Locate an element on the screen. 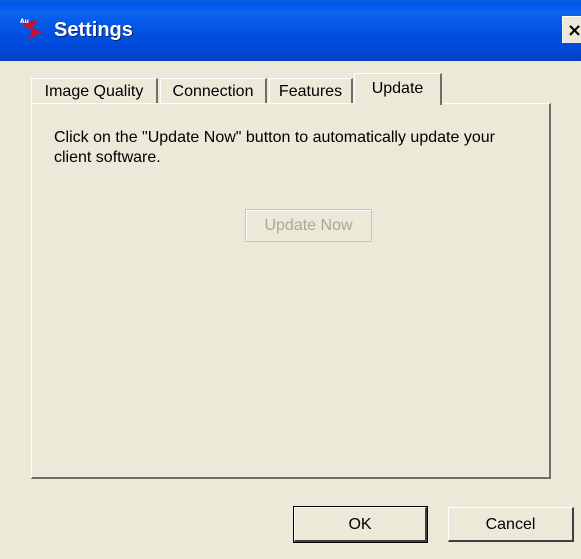 The height and width of the screenshot is (559, 581). title-bar: Au Settings × is located at coordinates (290, 30).